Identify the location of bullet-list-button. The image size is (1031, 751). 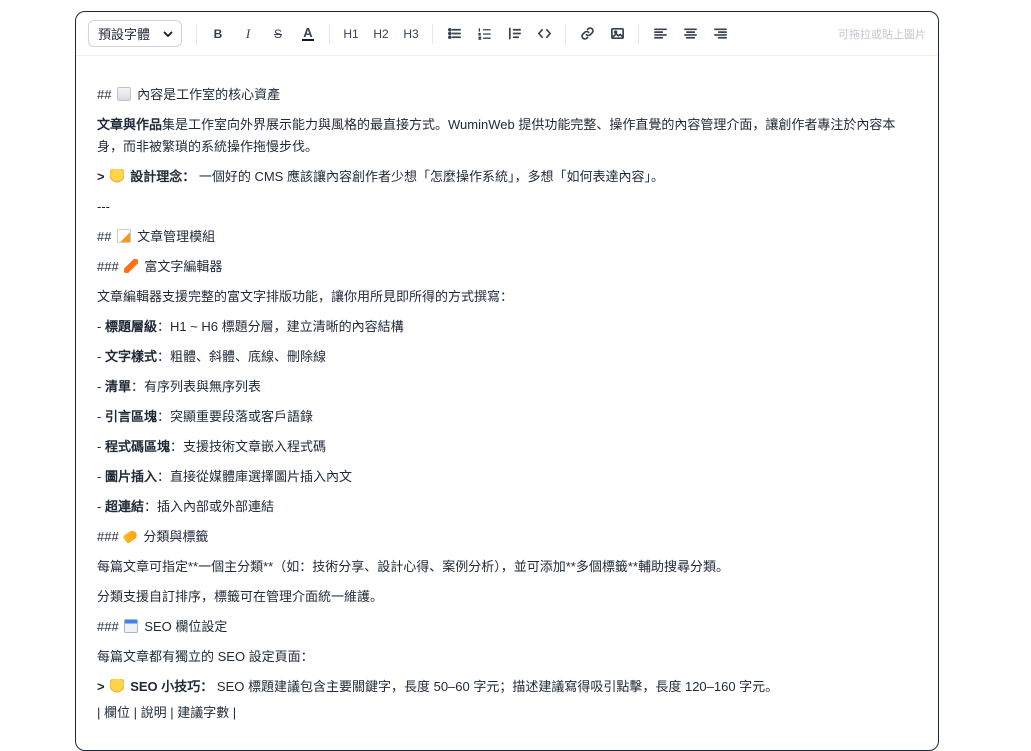
(454, 34).